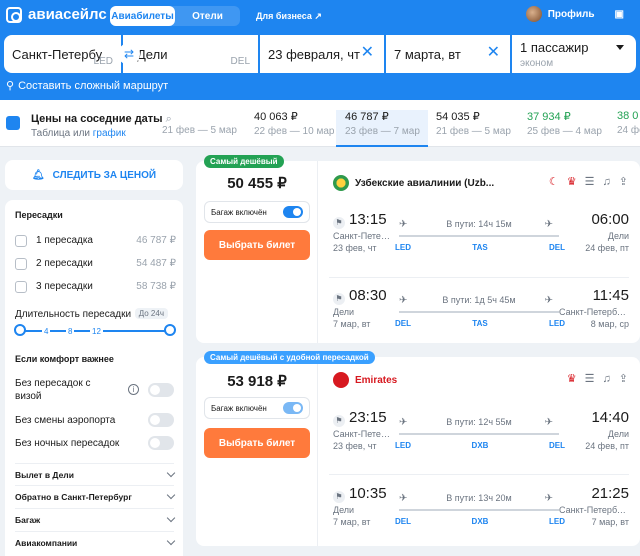 This screenshot has height=556, width=640. I want to click on slider-knob-max, so click(170, 330).